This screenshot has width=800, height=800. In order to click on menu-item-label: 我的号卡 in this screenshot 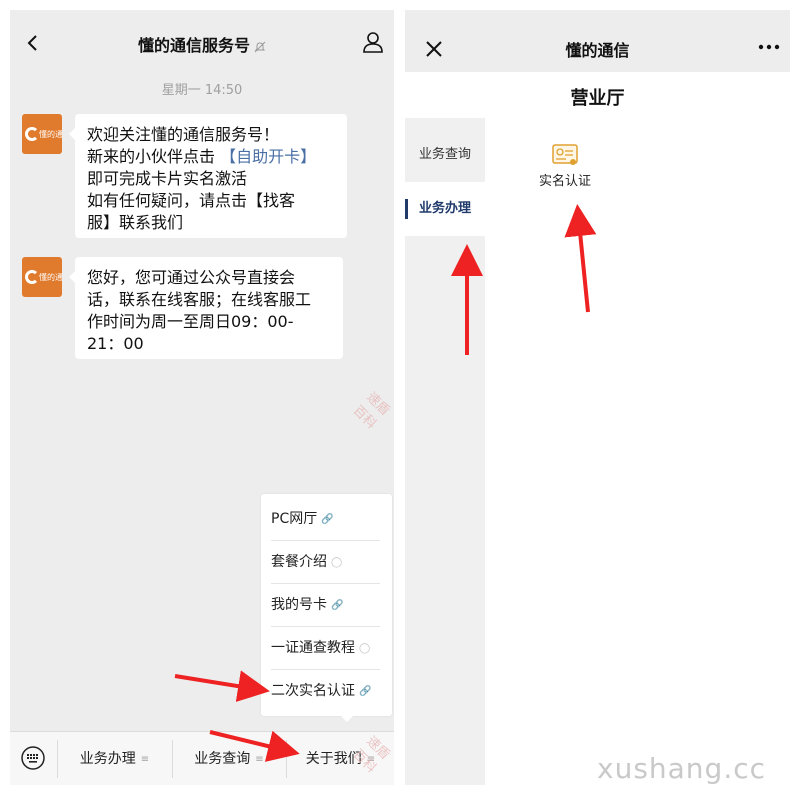, I will do `click(299, 605)`.